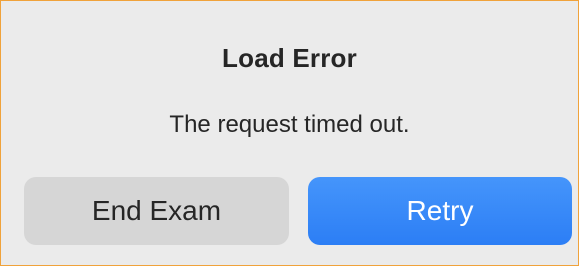 The image size is (579, 266). What do you see at coordinates (289, 58) in the screenshot?
I see `dialog-title: Load Error` at bounding box center [289, 58].